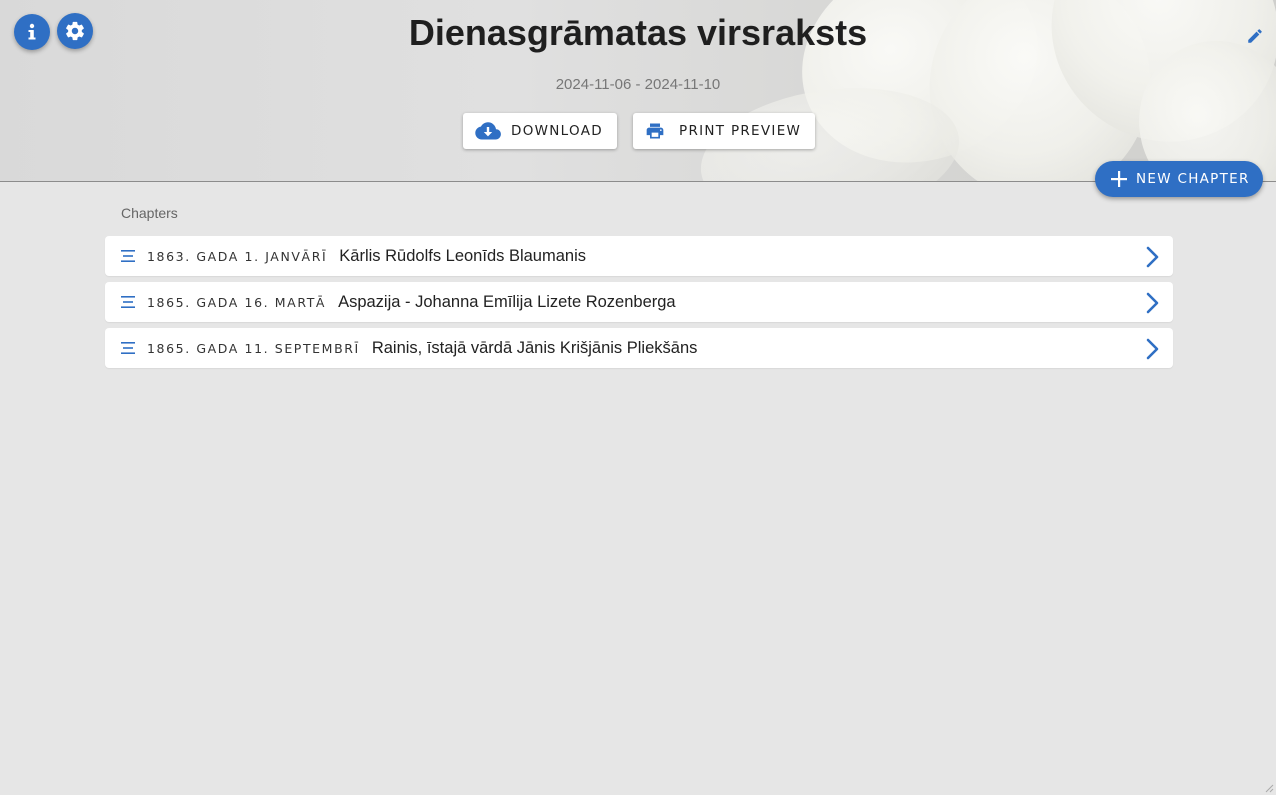 The height and width of the screenshot is (795, 1276). What do you see at coordinates (253, 348) in the screenshot?
I see `chapter-date: 1865. GADA 11. SEPTEMBRĪ` at bounding box center [253, 348].